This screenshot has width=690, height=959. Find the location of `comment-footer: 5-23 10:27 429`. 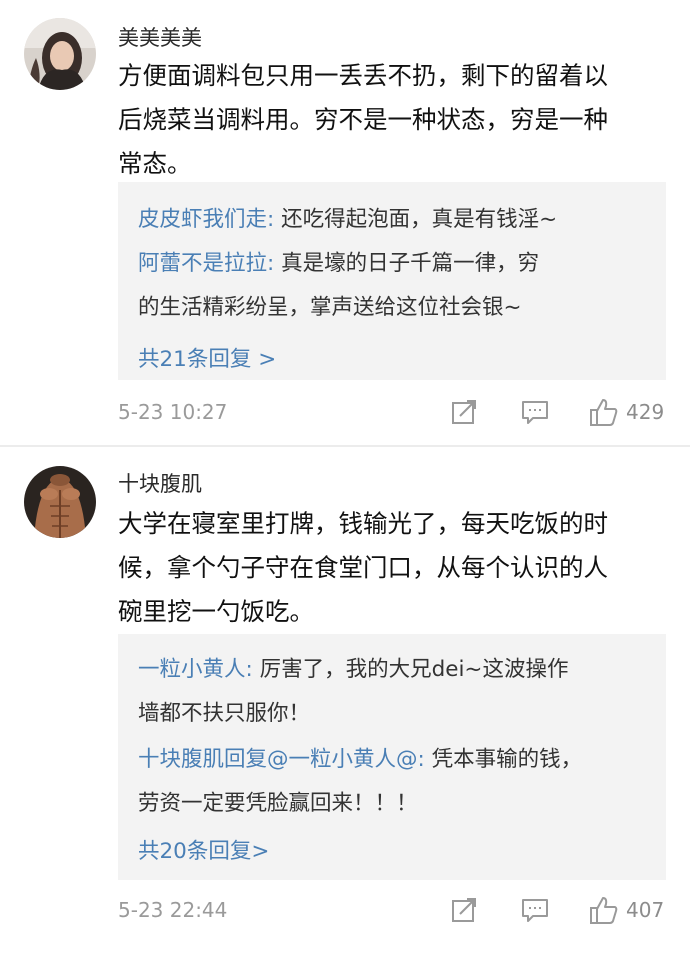

comment-footer: 5-23 10:27 429 is located at coordinates (345, 414).